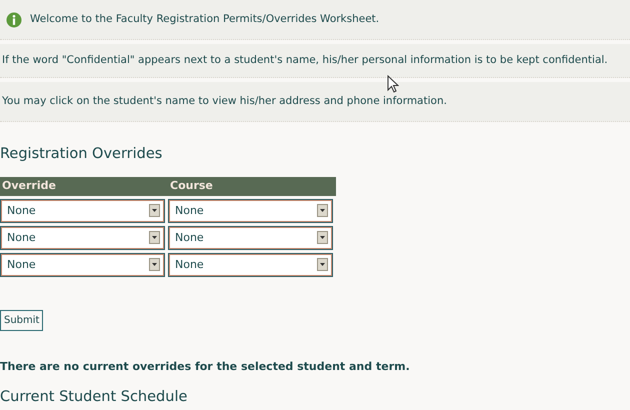 This screenshot has height=410, width=630. I want to click on submit-button: Submit, so click(22, 320).